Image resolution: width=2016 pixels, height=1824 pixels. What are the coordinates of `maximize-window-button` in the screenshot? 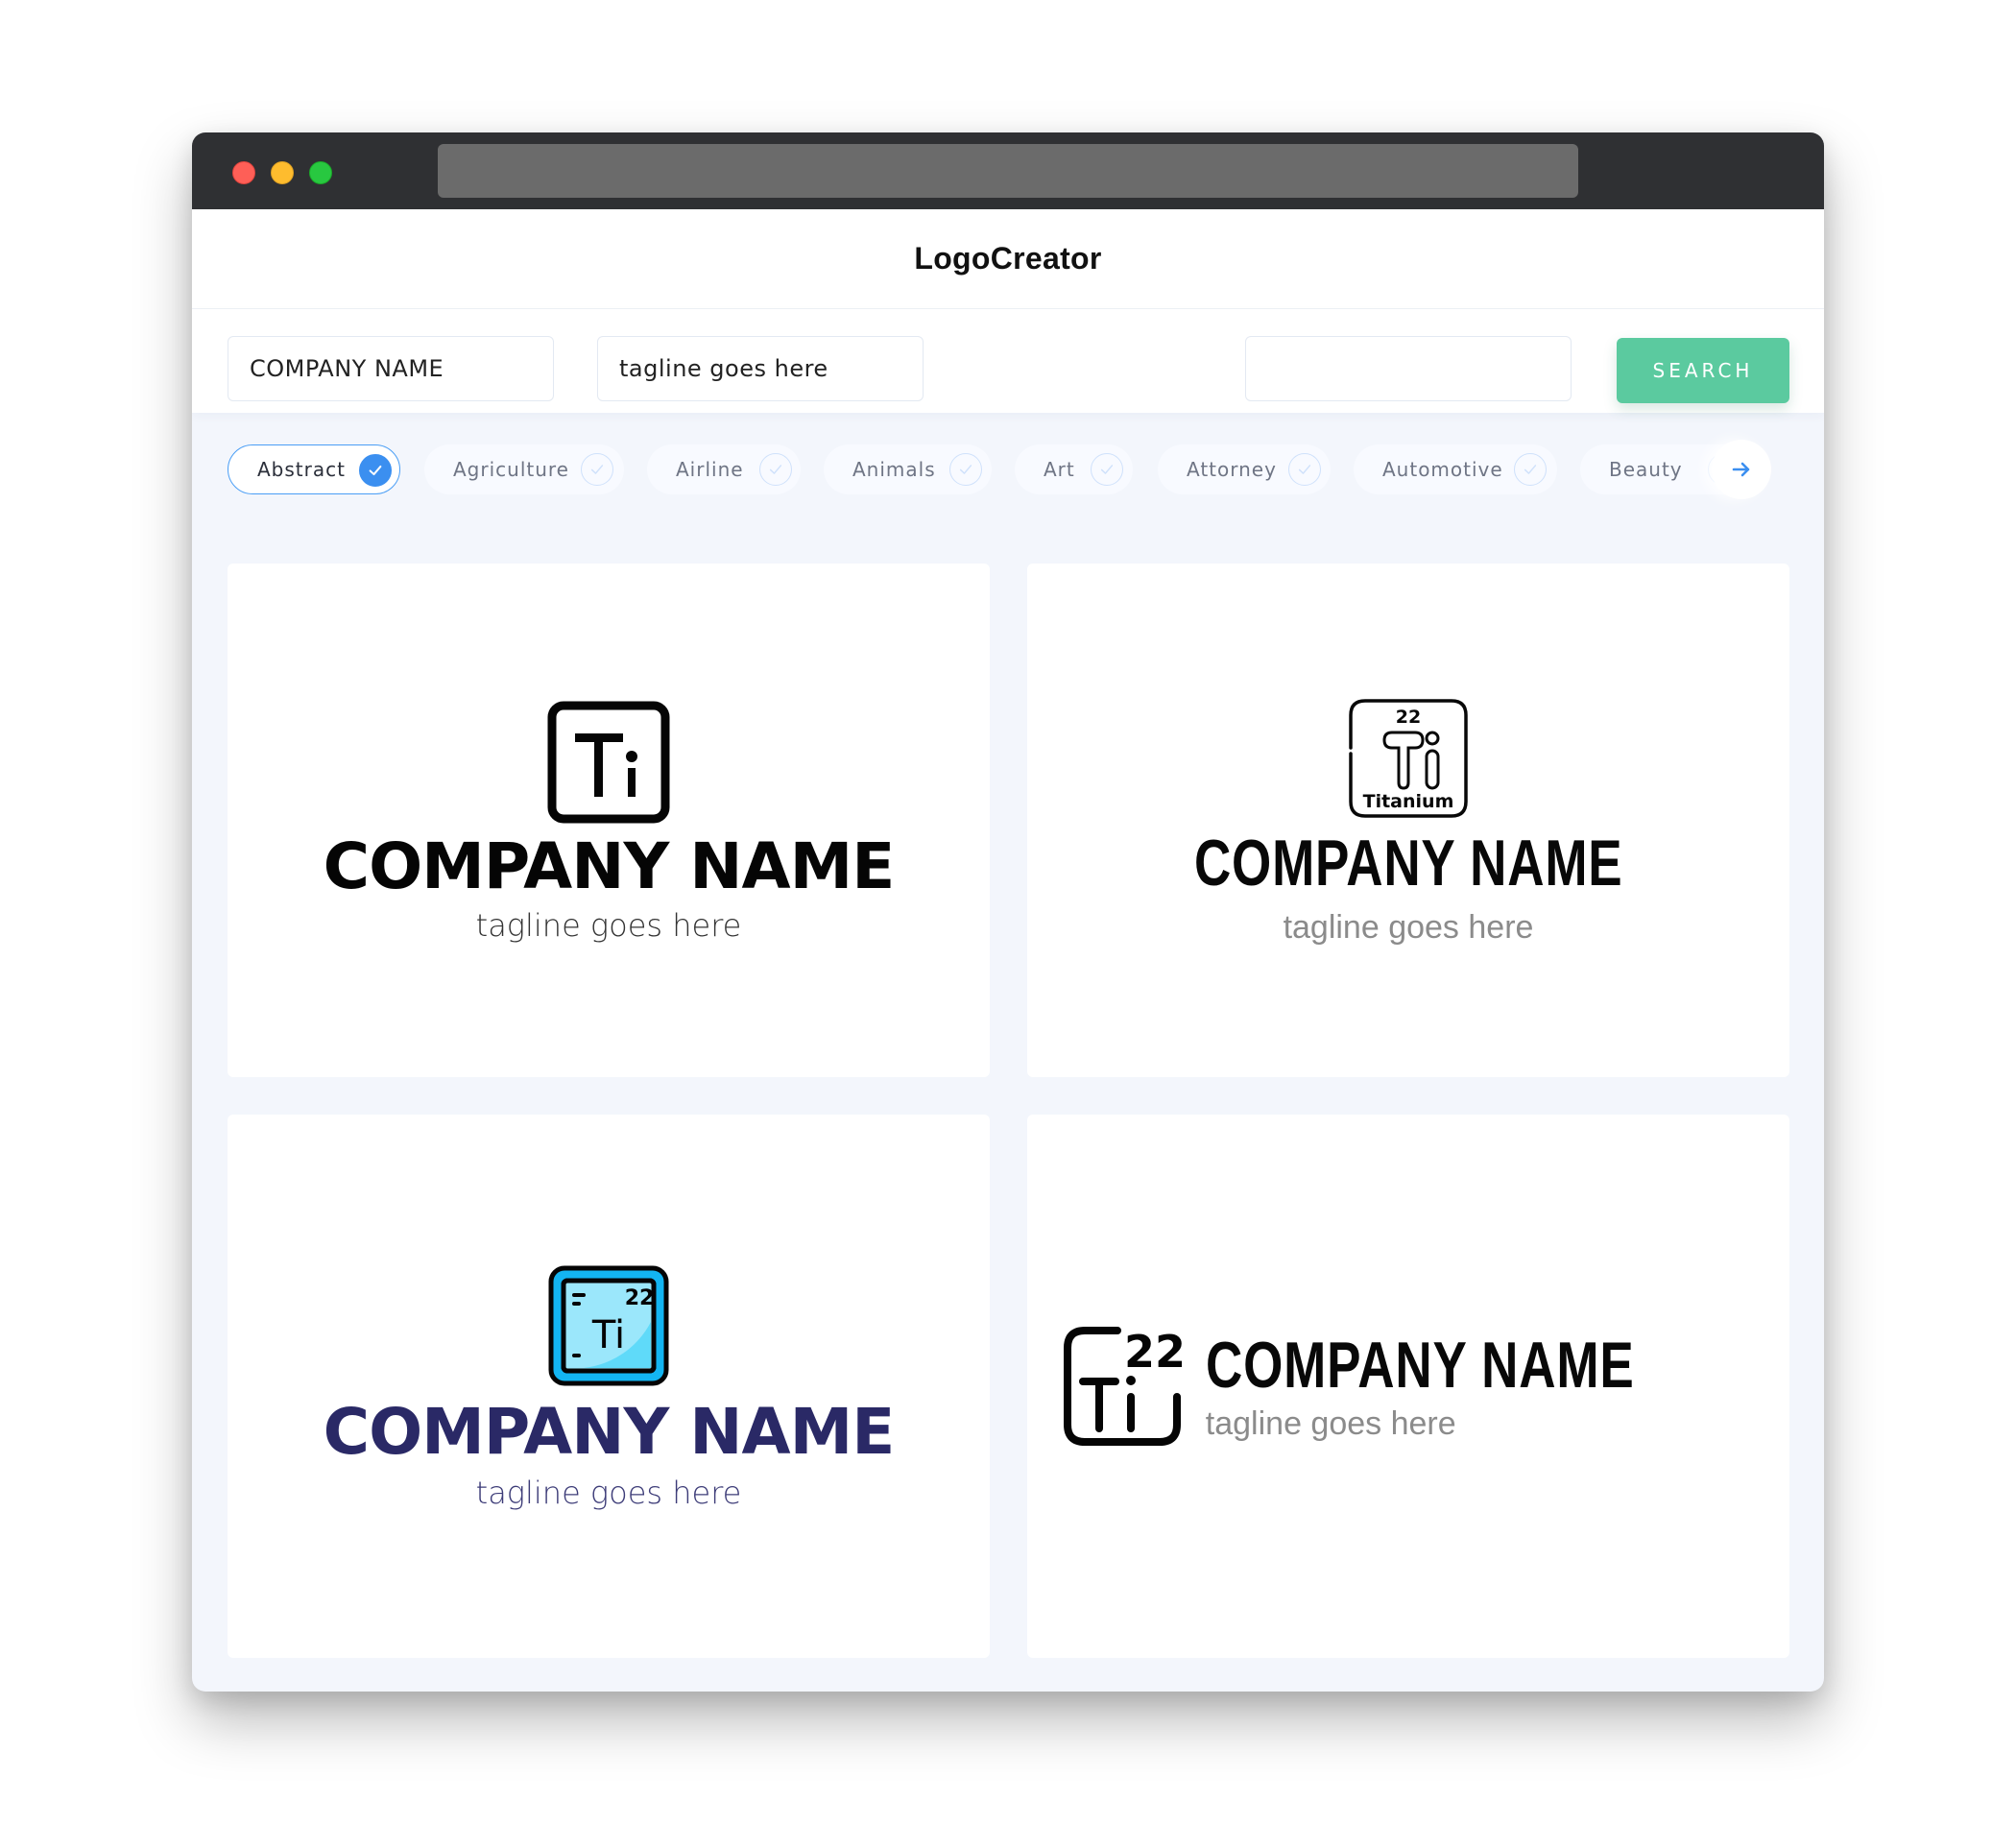 It's located at (320, 172).